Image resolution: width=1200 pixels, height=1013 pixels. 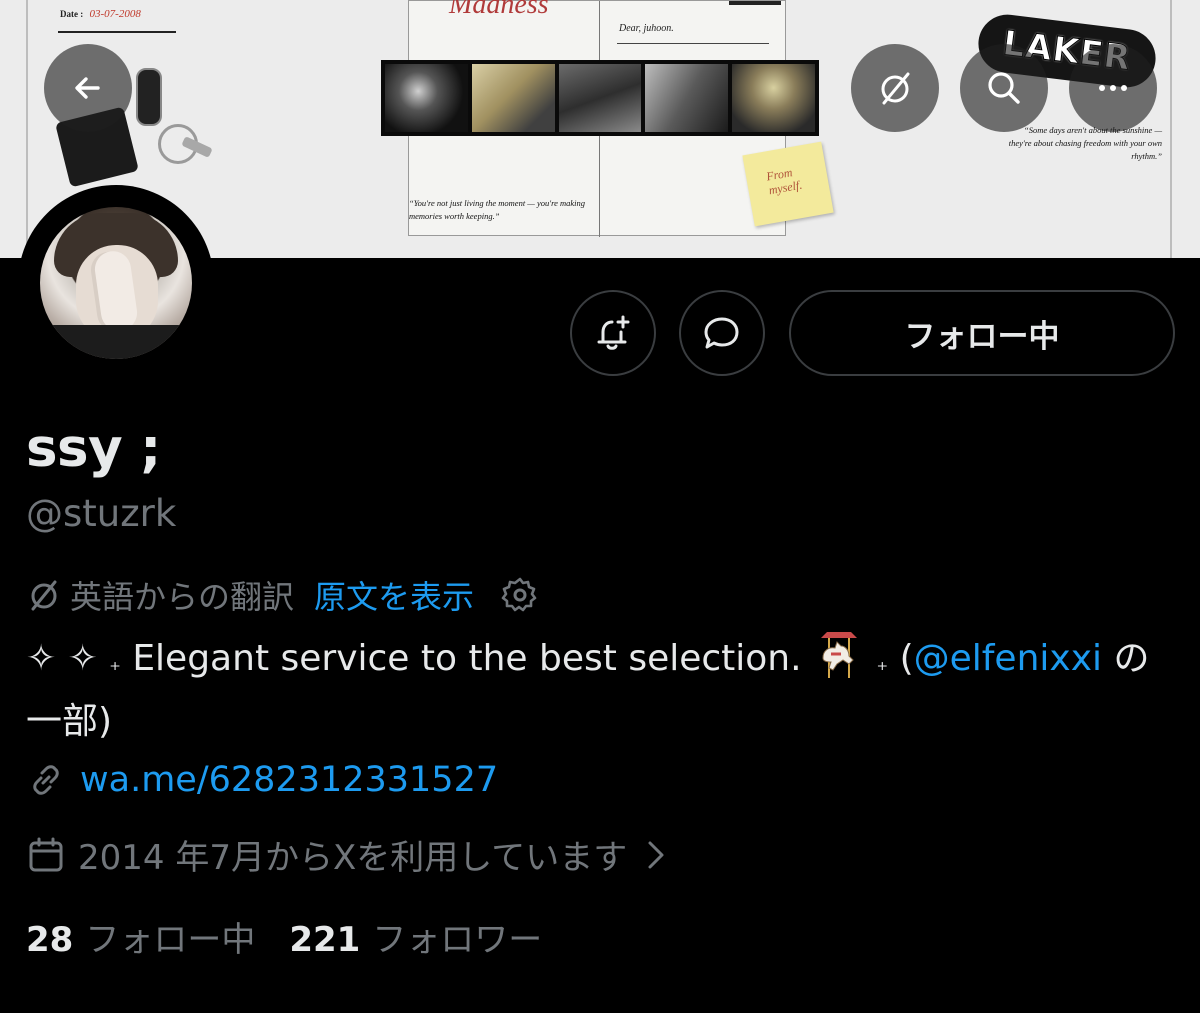 What do you see at coordinates (46, 780) in the screenshot?
I see `link-icon` at bounding box center [46, 780].